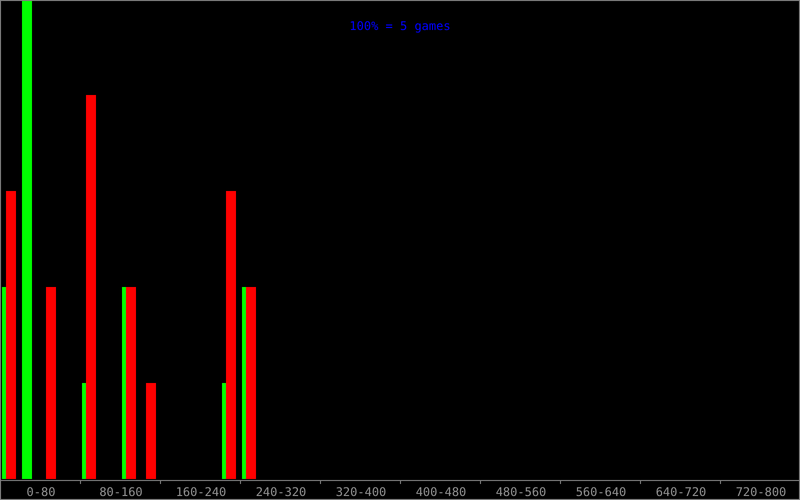 The height and width of the screenshot is (500, 800). Describe the element at coordinates (441, 492) in the screenshot. I see `axis-label: 400-480` at that location.